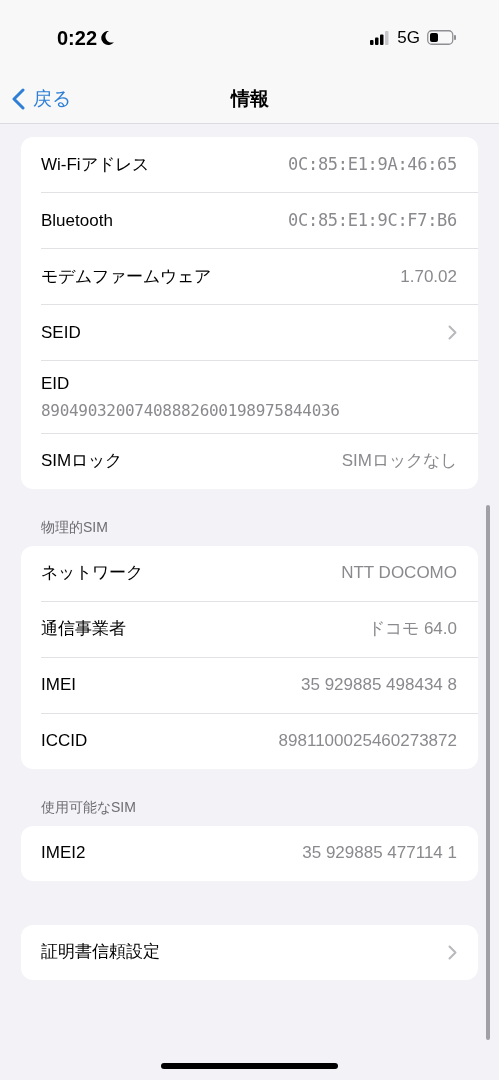  I want to click on row-label: IMEI2, so click(63, 853).